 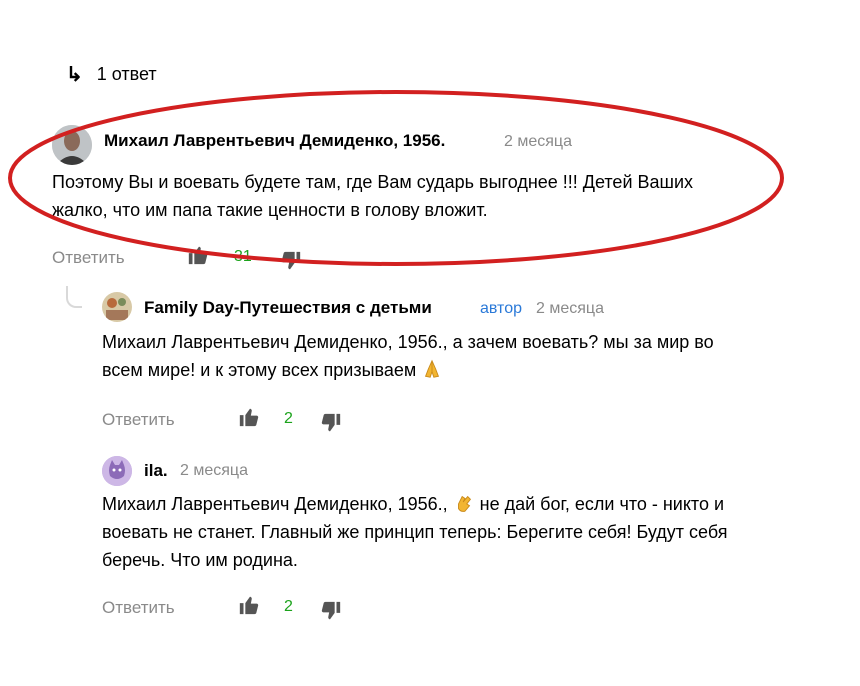 I want to click on comment-text-fragment: Михаил Лаврентьевич Демиденко, 1956.,, so click(x=275, y=504).